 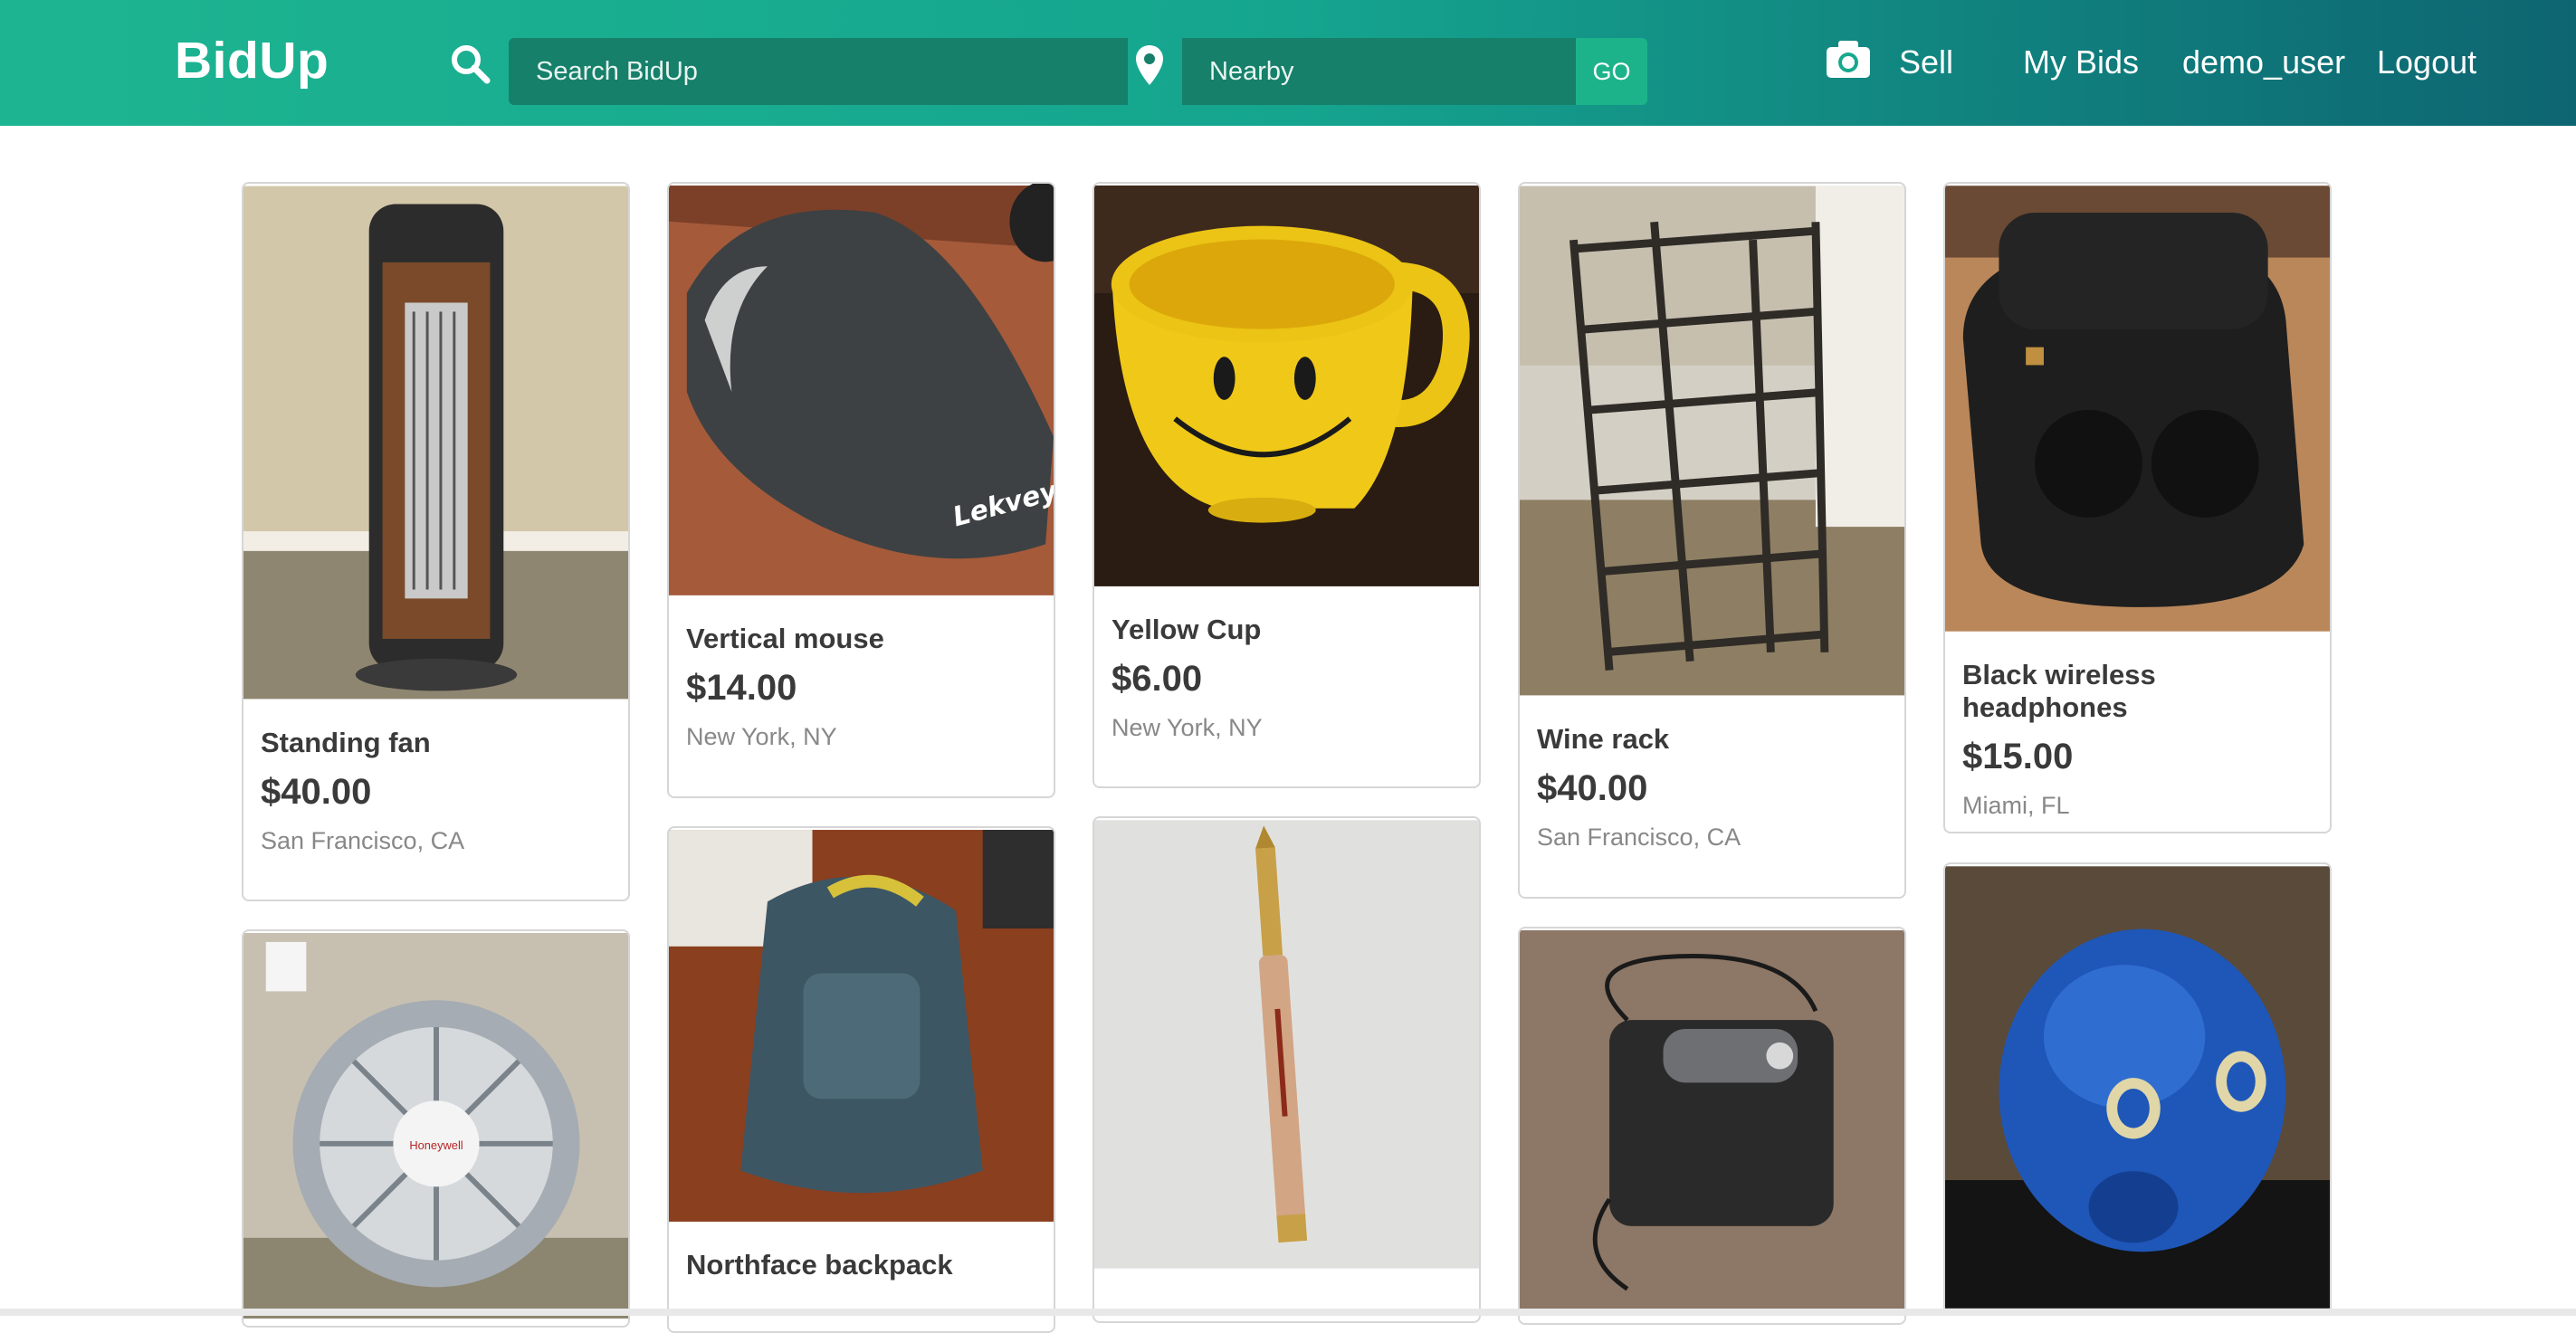 I want to click on svg-text: Honeywell, so click(x=436, y=1145).